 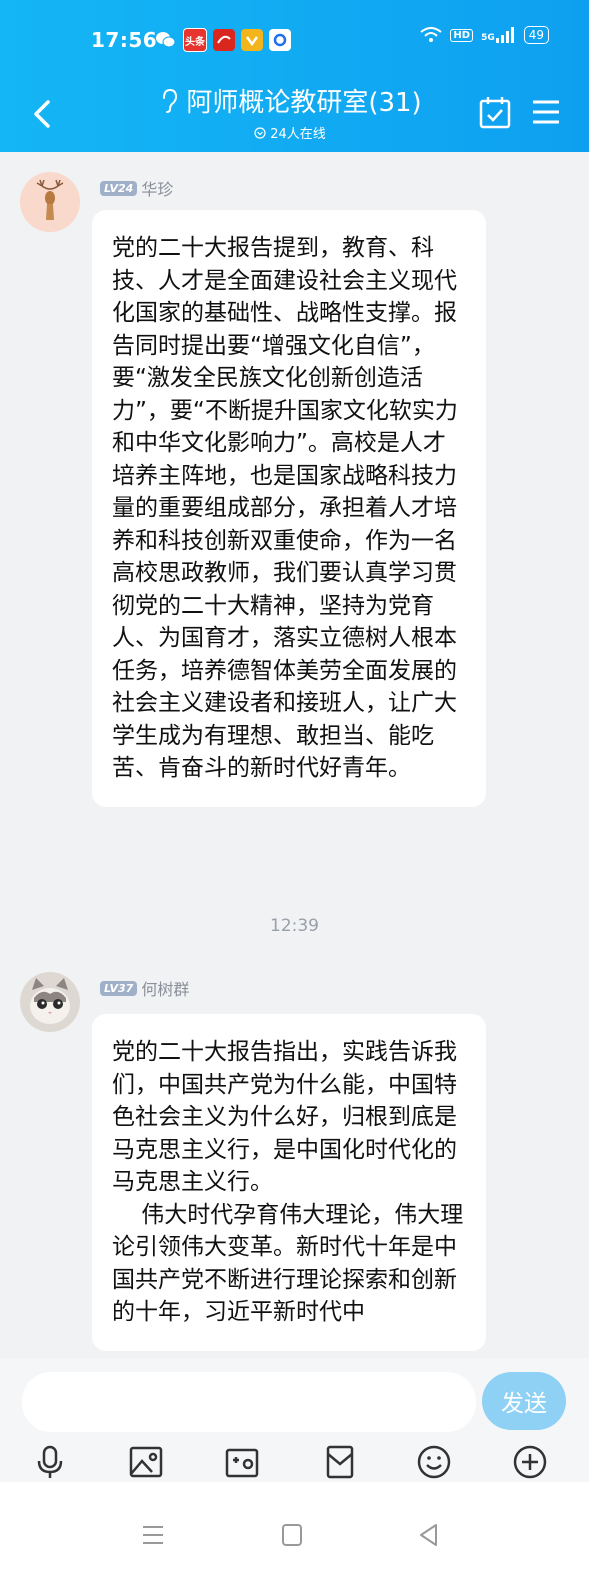 I want to click on signal-icon: 5G, so click(x=498, y=35).